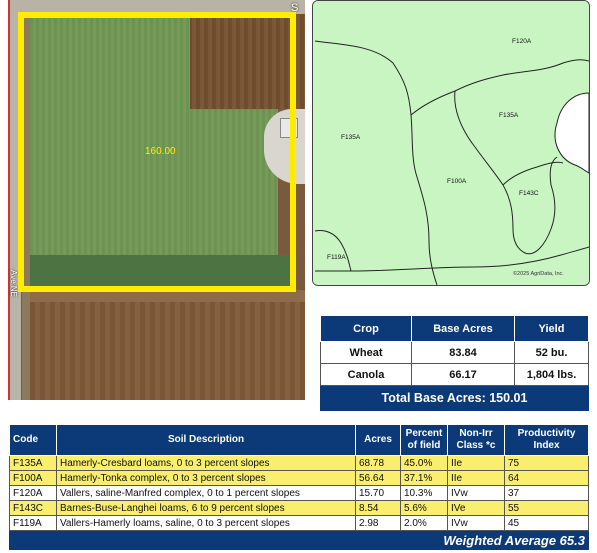  I want to click on acres-column-header: Acres, so click(378, 440).